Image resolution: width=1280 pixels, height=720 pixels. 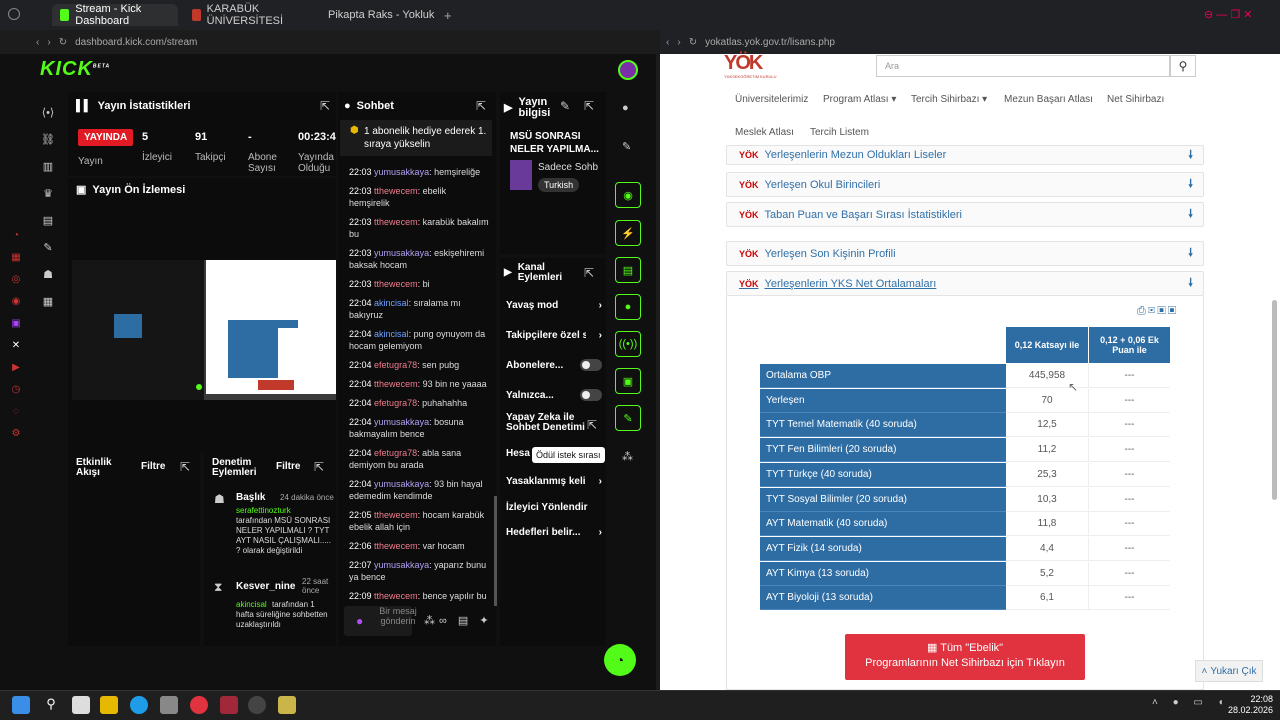 What do you see at coordinates (625, 108) in the screenshot?
I see `info-circle-icon: ●` at bounding box center [625, 108].